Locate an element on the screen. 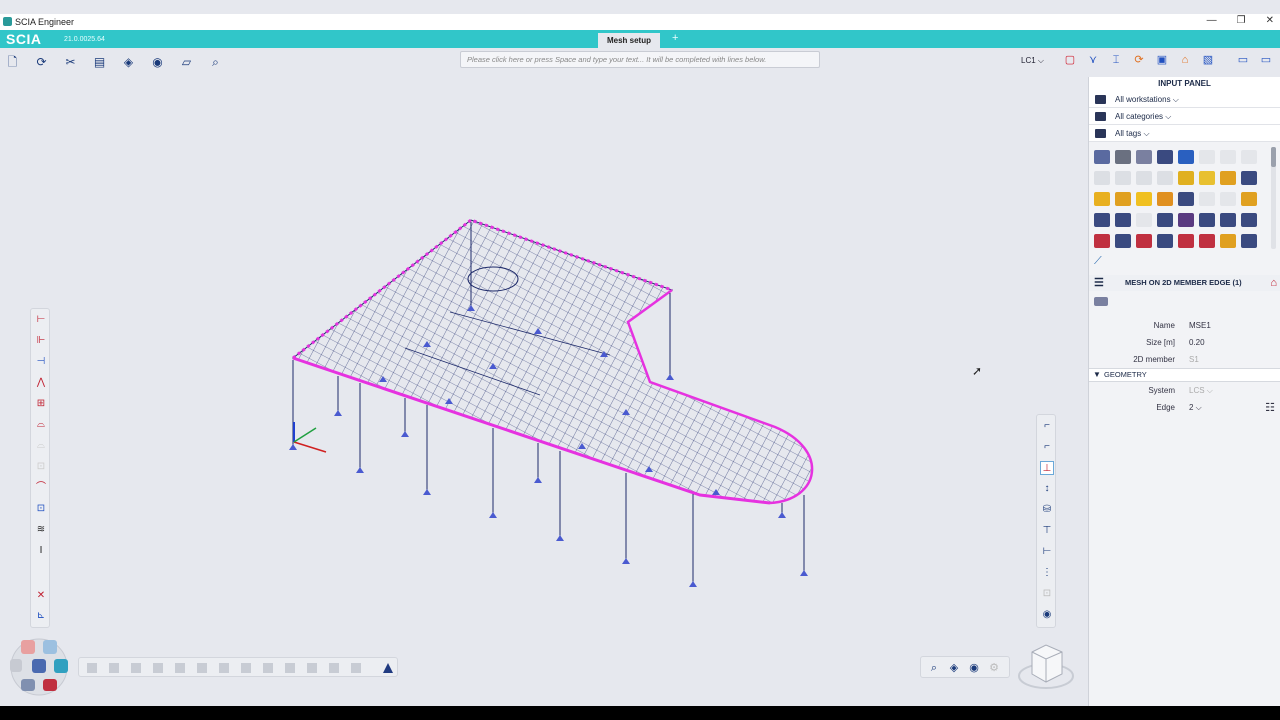 This screenshot has width=1280, height=720. eye-icon: ◉ is located at coordinates (1047, 615).